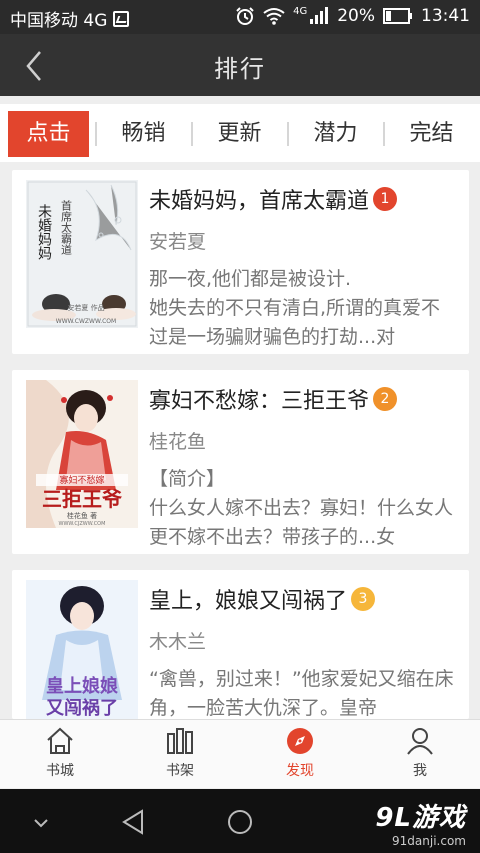 The height and width of the screenshot is (853, 480). I want to click on cover-subtitle-text: 首席太霸道, so click(66, 227).